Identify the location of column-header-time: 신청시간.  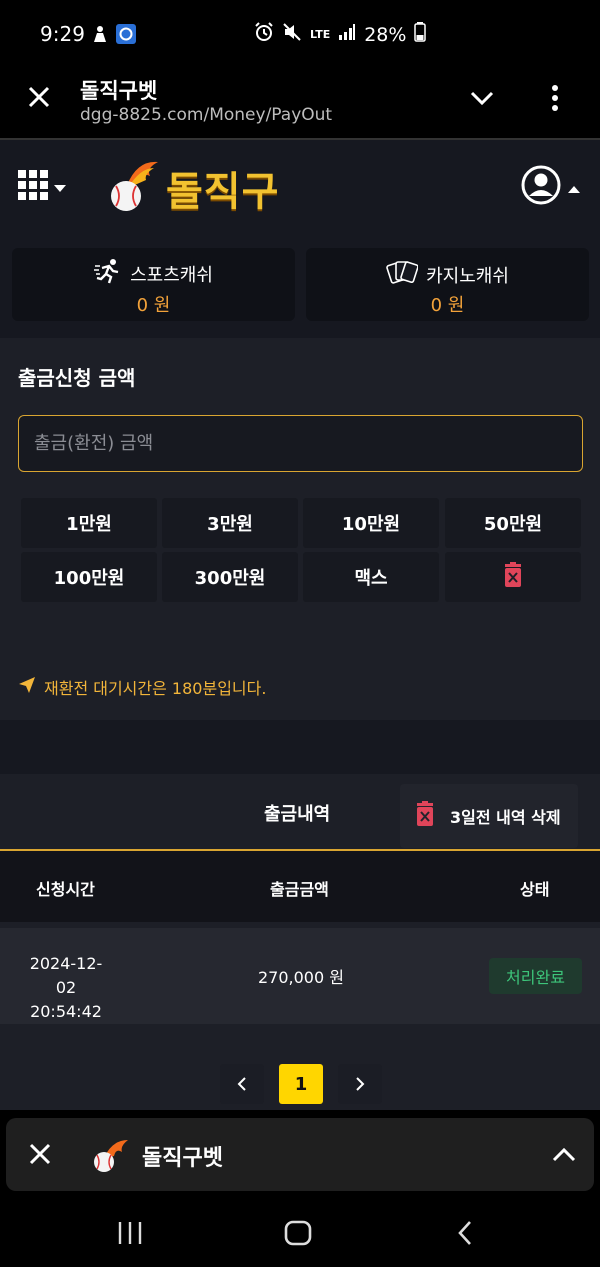
(65, 889).